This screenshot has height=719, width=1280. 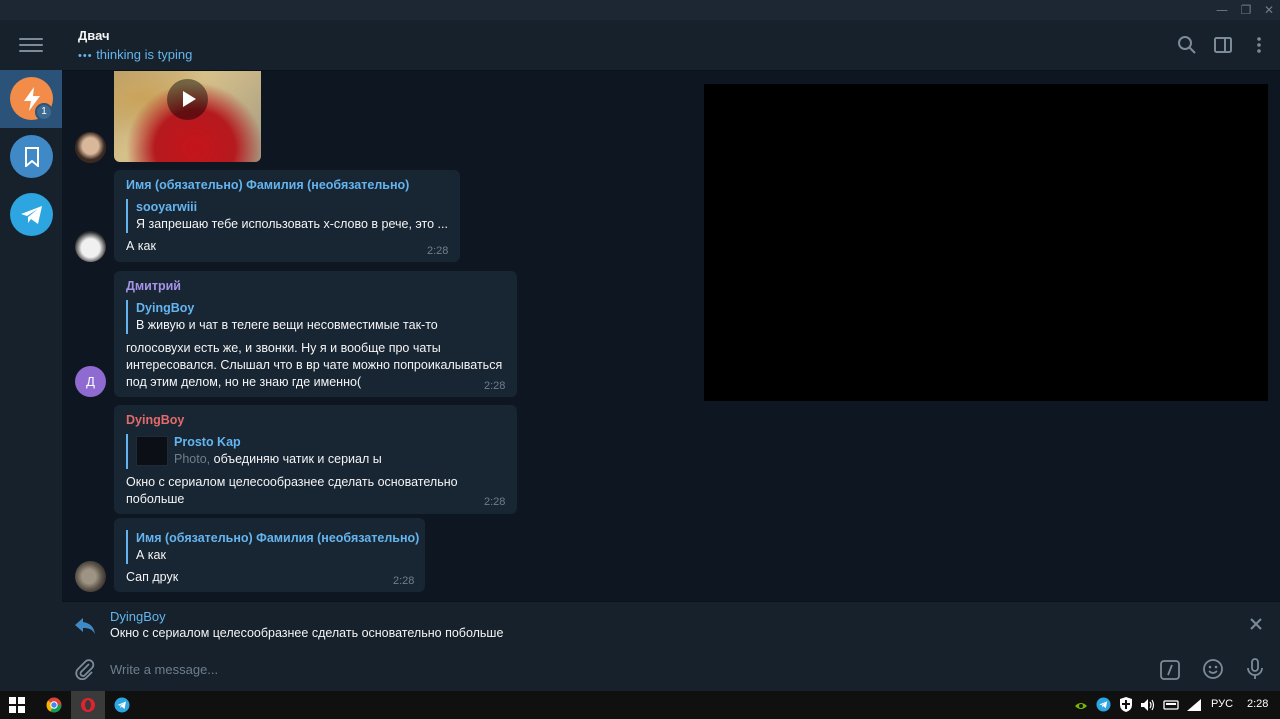 I want to click on avatar: Д, so click(x=90, y=381).